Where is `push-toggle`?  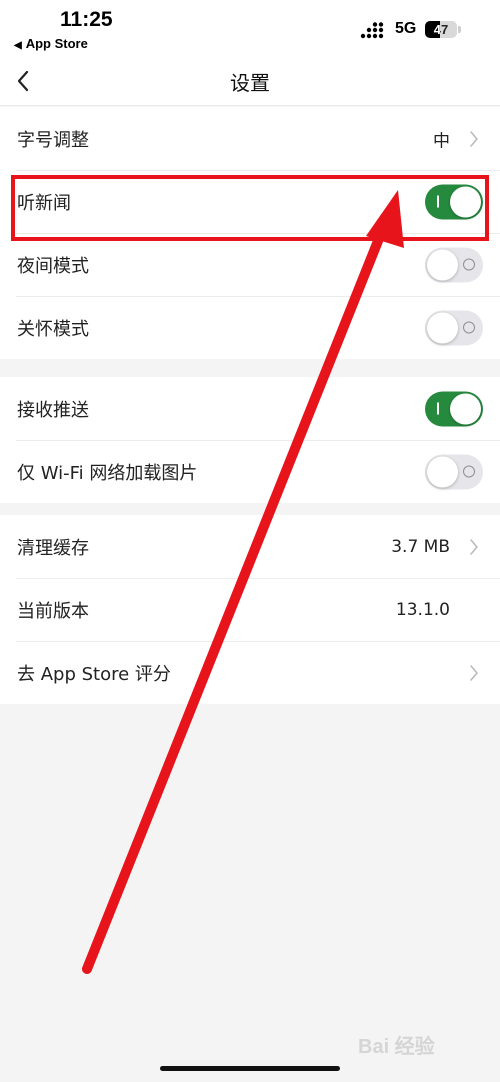
push-toggle is located at coordinates (454, 408).